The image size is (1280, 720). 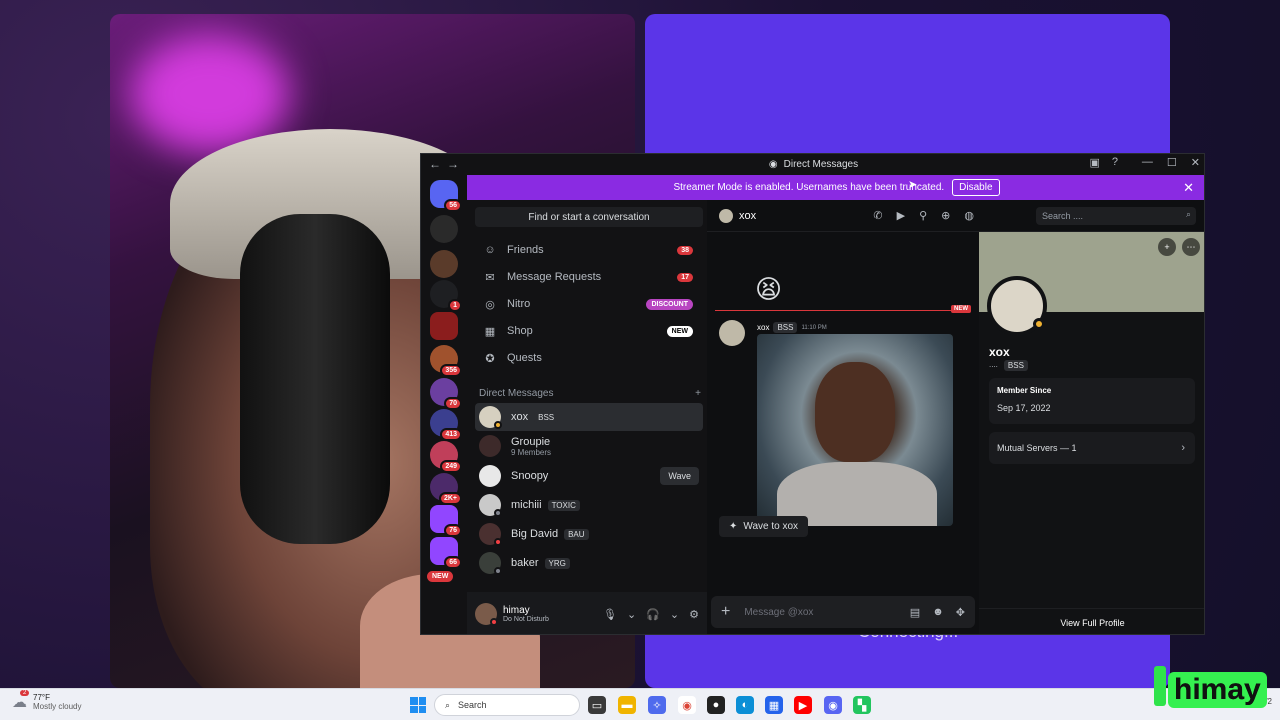 What do you see at coordinates (446, 425) in the screenshot?
I see `server-icon: 413` at bounding box center [446, 425].